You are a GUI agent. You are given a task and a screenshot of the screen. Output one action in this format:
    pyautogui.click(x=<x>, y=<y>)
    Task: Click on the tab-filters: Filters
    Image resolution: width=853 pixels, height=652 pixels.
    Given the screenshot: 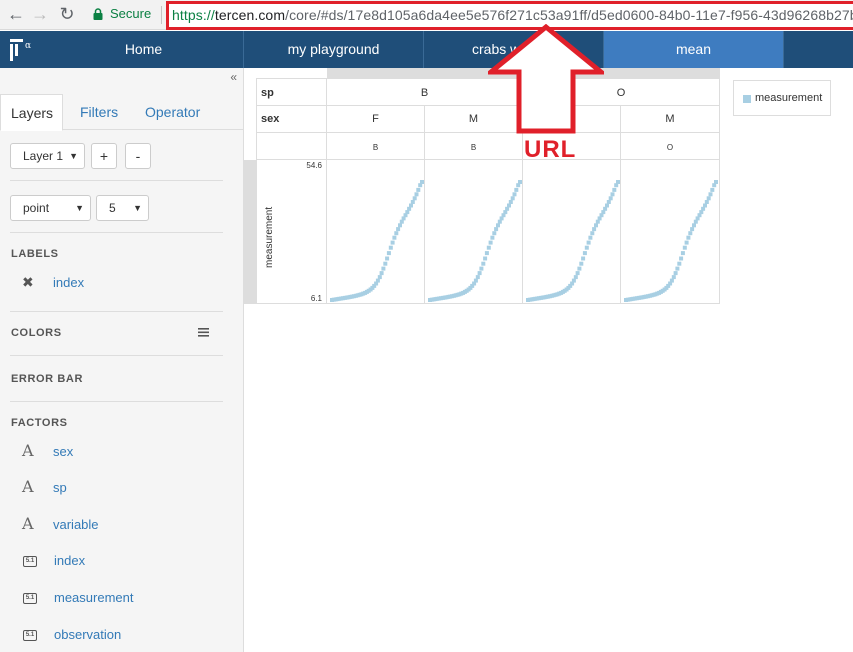 What is the action you would take?
    pyautogui.click(x=99, y=112)
    